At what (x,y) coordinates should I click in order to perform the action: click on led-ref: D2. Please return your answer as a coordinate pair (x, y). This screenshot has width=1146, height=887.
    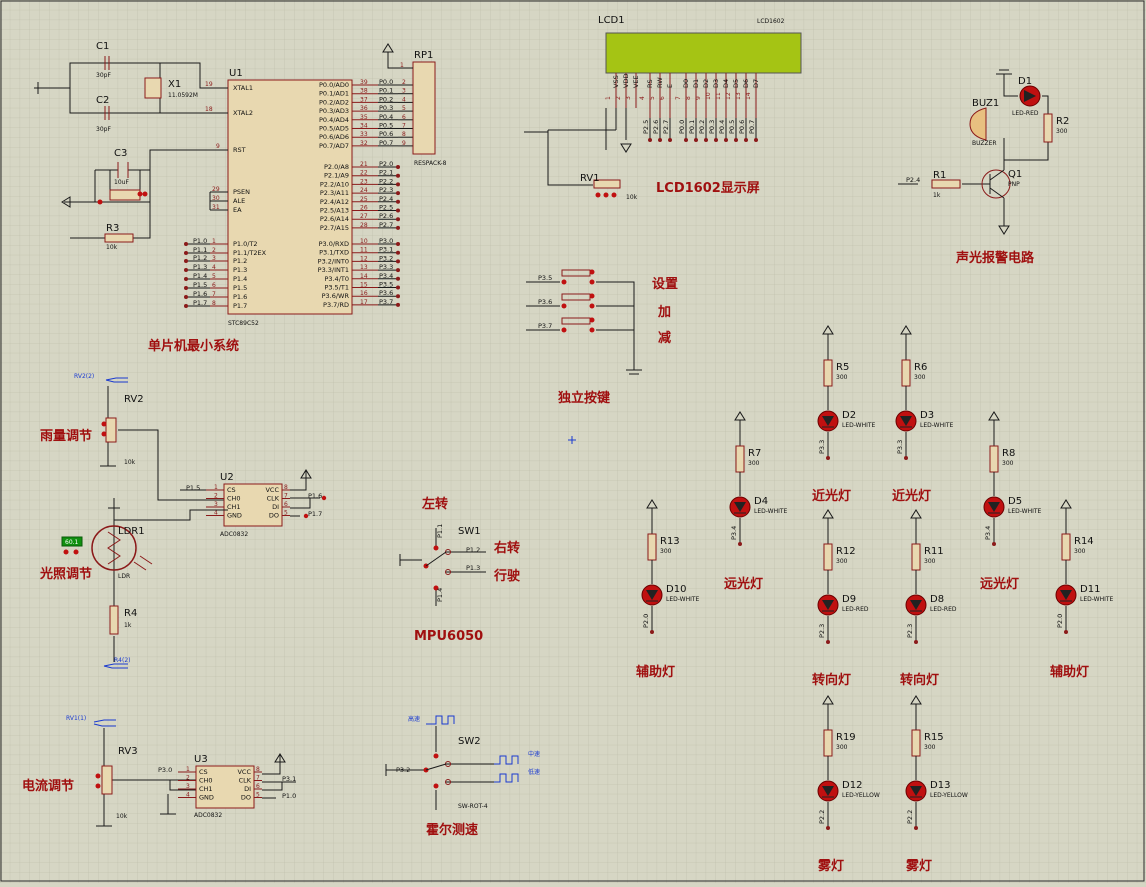
    Looking at the image, I should click on (849, 415).